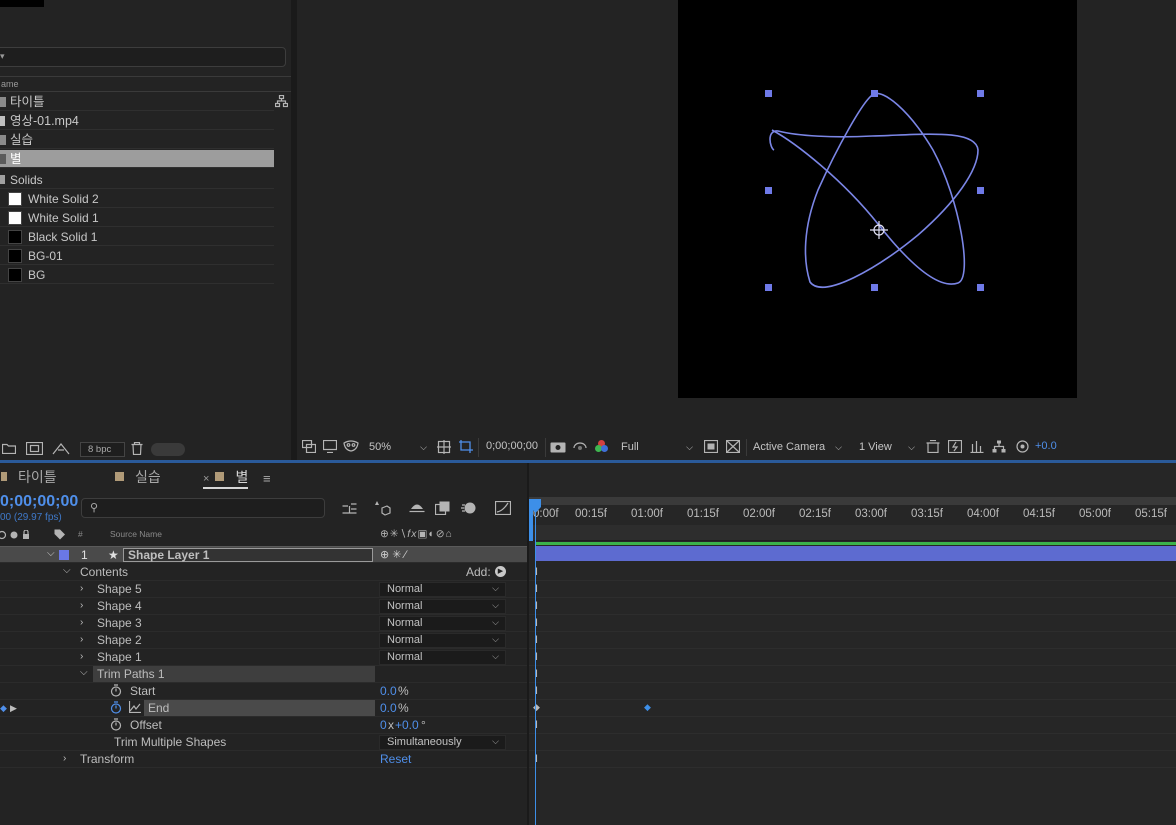 The image size is (1176, 825). I want to click on project-item-comp-selected: 별, so click(137, 159).